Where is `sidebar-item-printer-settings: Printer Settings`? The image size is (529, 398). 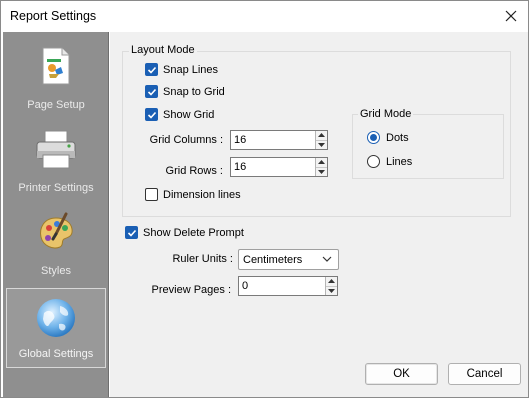
sidebar-item-printer-settings: Printer Settings is located at coordinates (56, 161).